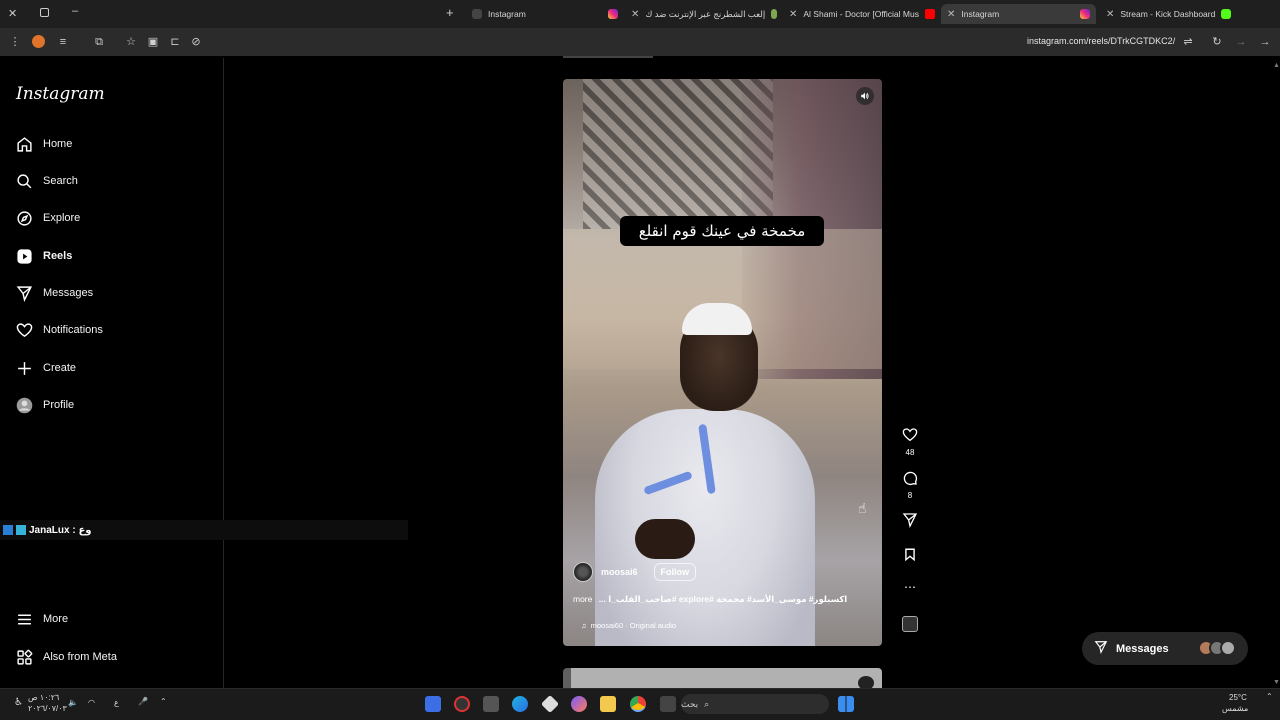  What do you see at coordinates (1101, 648) in the screenshot?
I see `messages-icon` at bounding box center [1101, 648].